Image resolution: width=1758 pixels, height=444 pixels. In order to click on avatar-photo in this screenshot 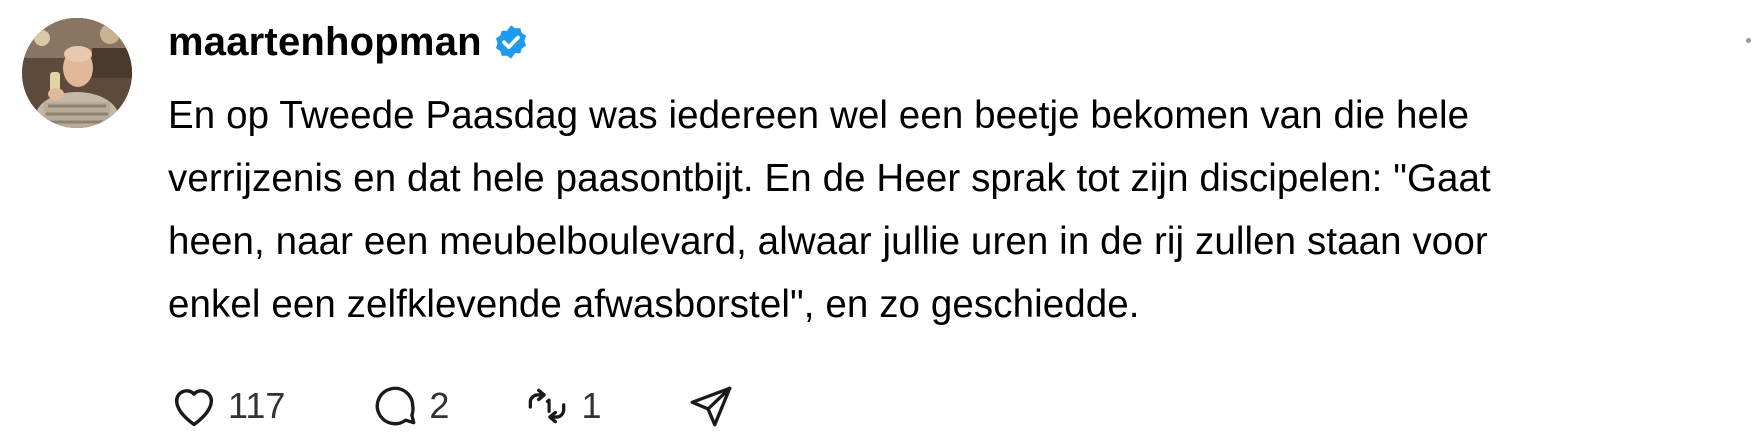, I will do `click(77, 73)`.